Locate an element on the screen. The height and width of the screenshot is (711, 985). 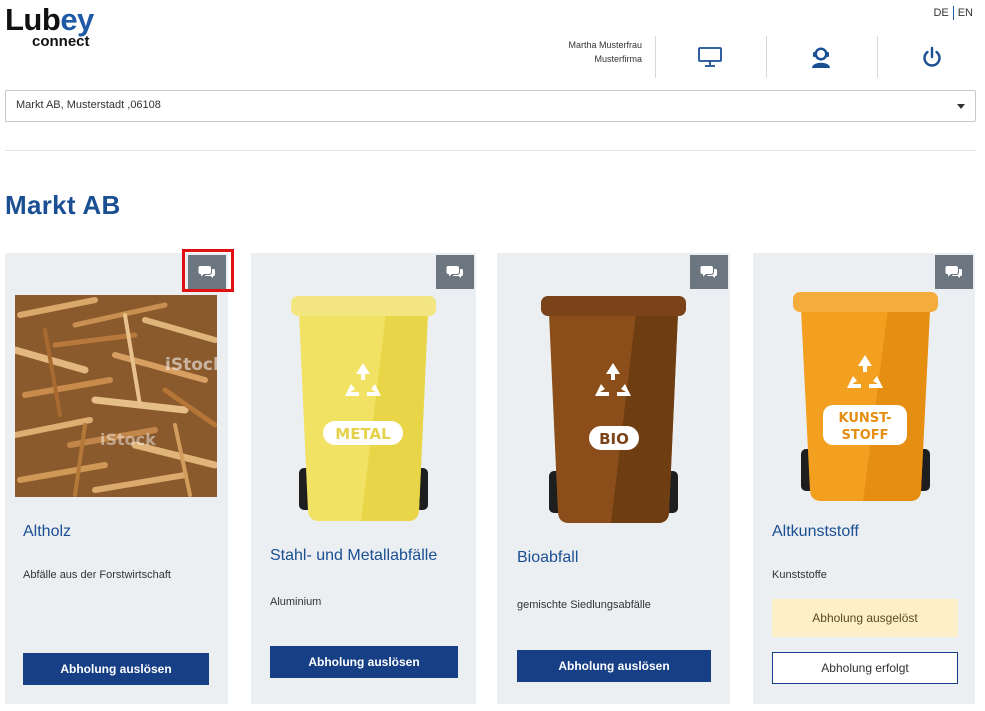
card-title: Altholz is located at coordinates (47, 531).